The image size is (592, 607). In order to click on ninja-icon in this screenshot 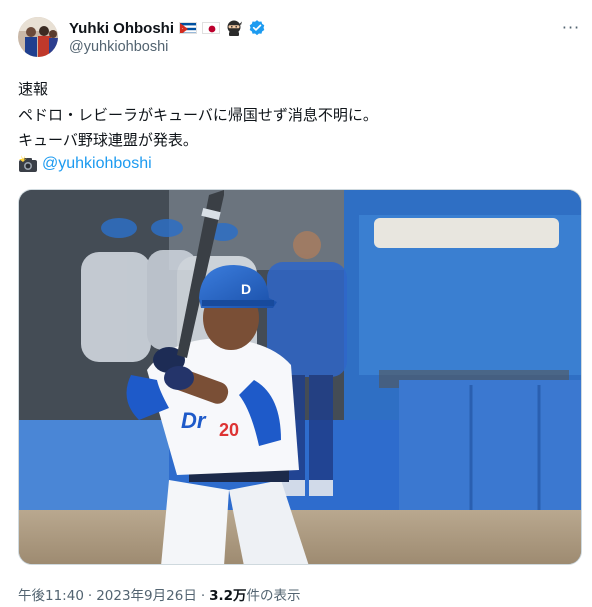, I will do `click(234, 28)`.